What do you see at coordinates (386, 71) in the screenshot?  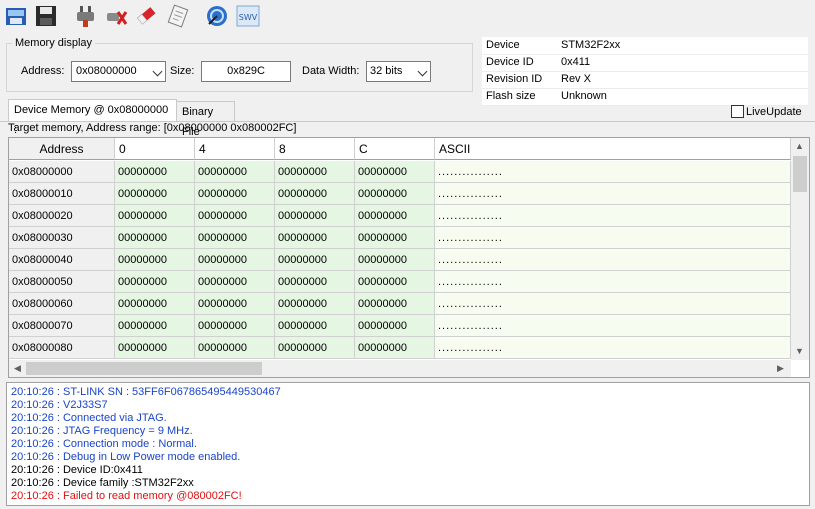 I see `data-width-value: 32 bits` at bounding box center [386, 71].